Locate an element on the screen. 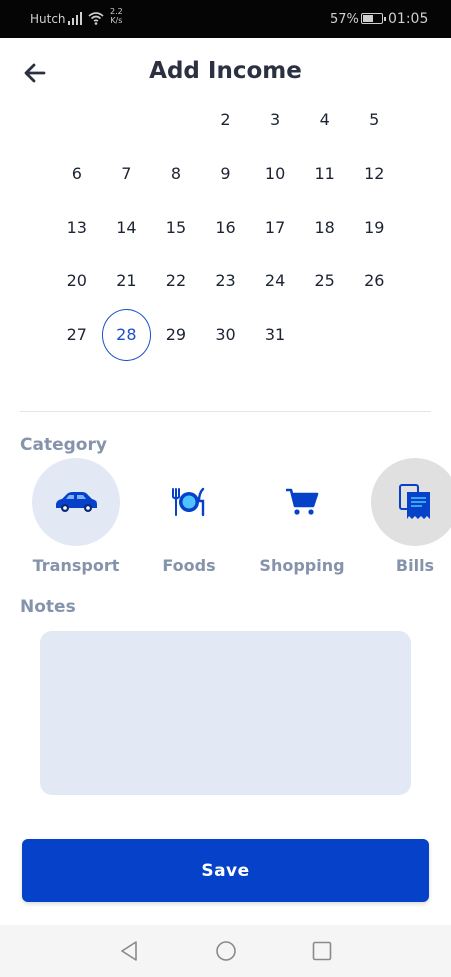  calendar-day: 28 is located at coordinates (126, 335).